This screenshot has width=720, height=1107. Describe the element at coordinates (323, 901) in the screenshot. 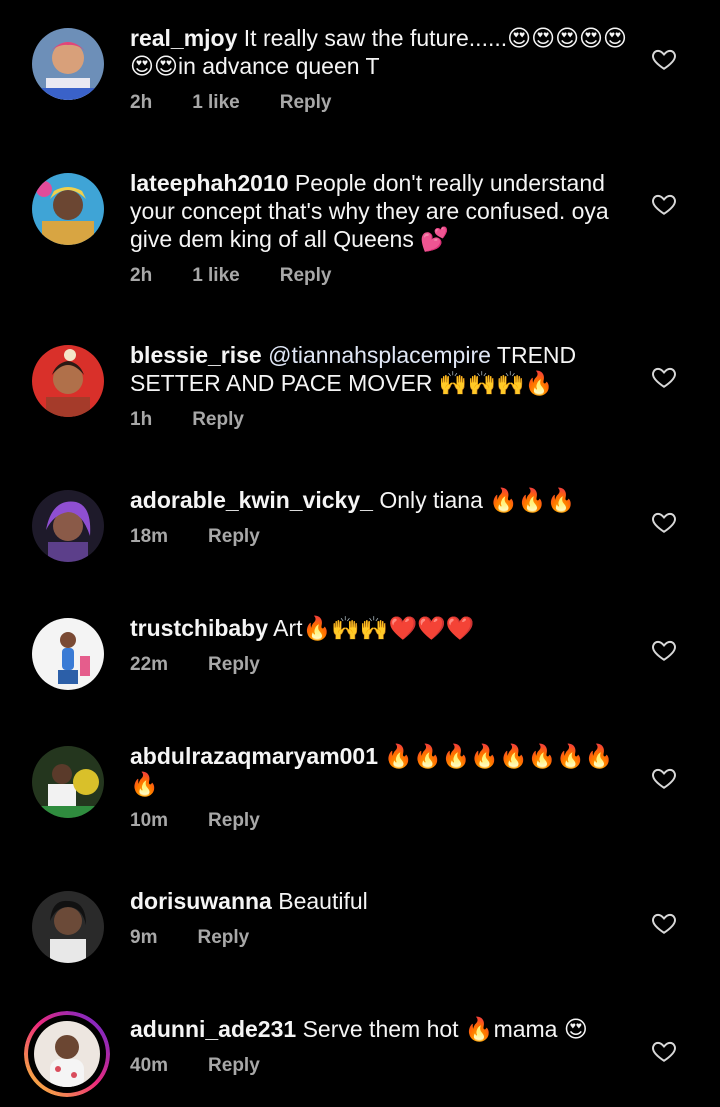

I see `comment-body: Beautiful` at that location.